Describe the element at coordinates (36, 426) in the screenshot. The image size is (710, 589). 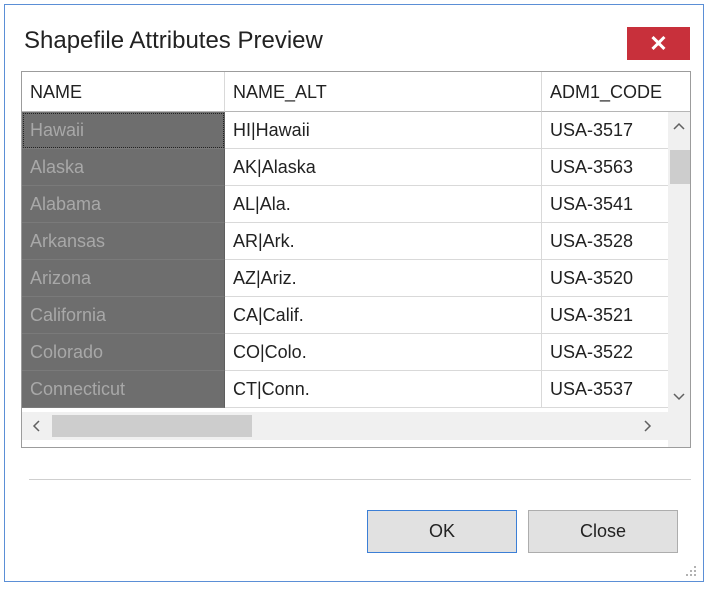
I see `chevron-left-icon` at that location.